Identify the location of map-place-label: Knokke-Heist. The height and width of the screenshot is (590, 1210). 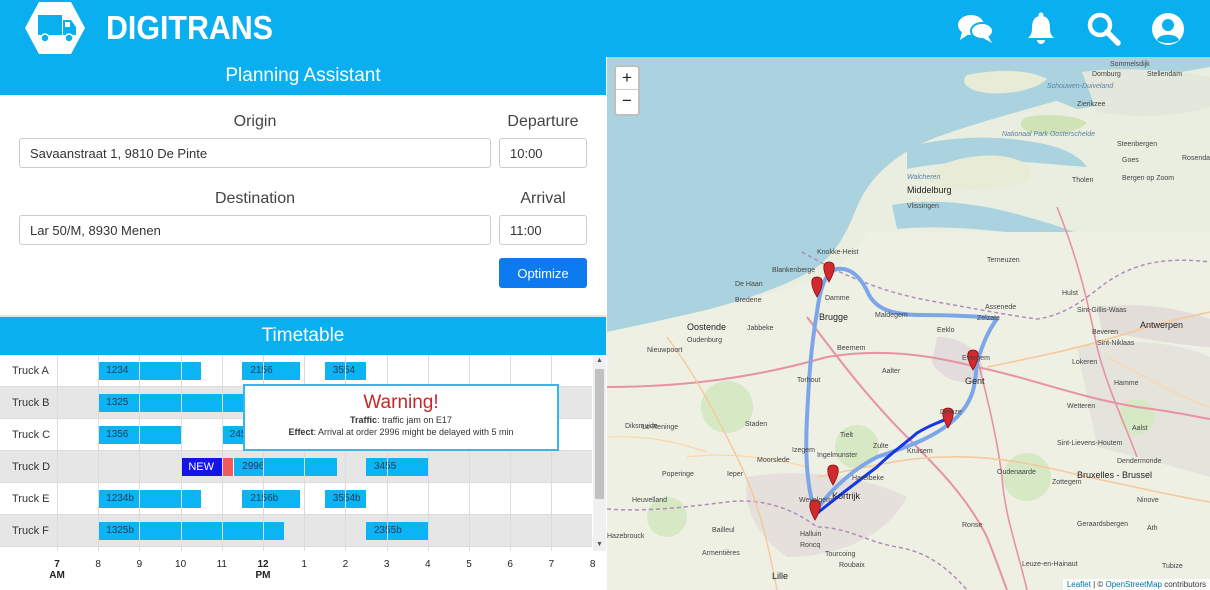
(838, 252).